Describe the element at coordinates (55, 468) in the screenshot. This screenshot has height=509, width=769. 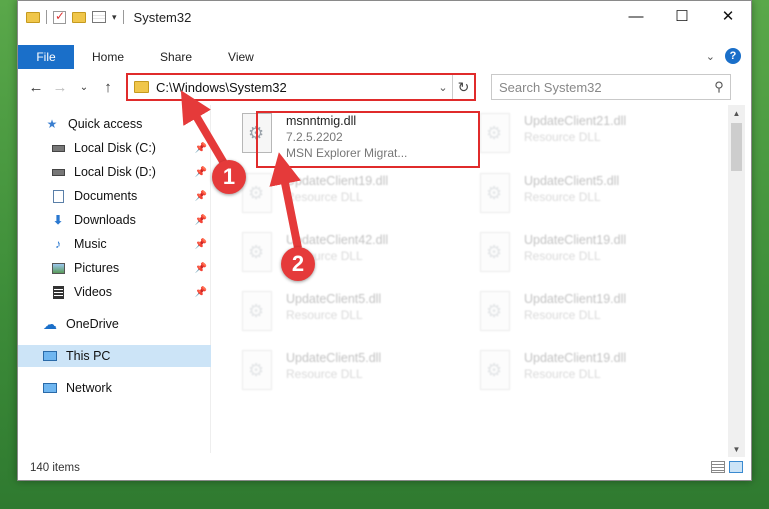
I see `item-count: 140 items` at that location.